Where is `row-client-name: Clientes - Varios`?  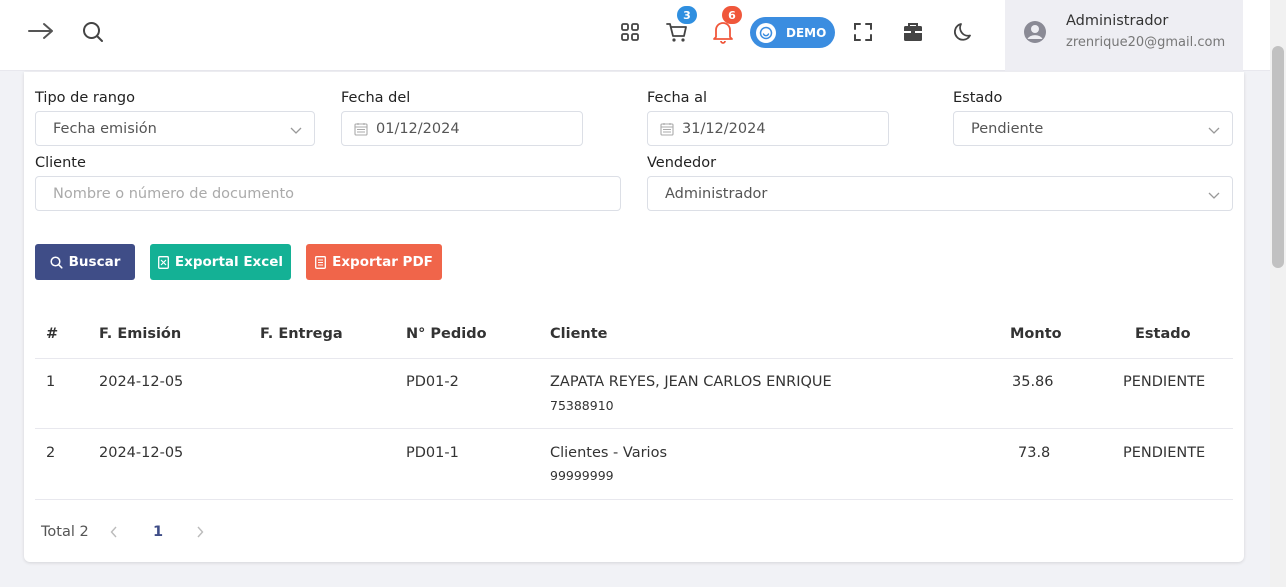
row-client-name: Clientes - Varios is located at coordinates (608, 453).